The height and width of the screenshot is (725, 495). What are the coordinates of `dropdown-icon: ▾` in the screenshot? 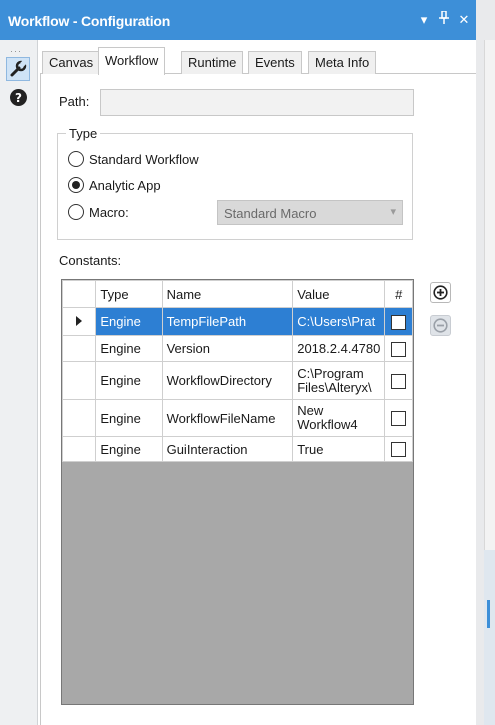 It's located at (424, 20).